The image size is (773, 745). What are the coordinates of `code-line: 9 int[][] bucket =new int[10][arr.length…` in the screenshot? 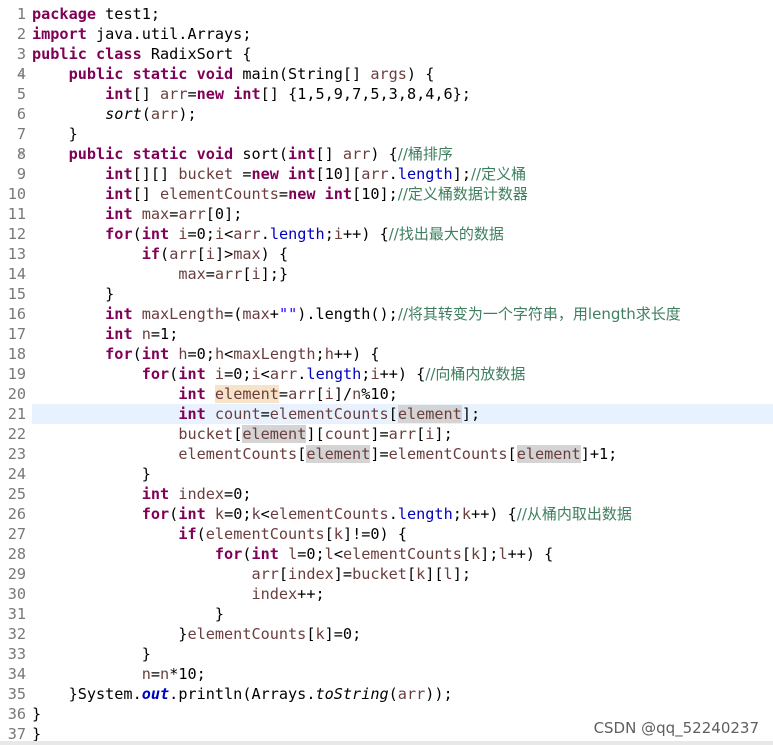 It's located at (386, 174).